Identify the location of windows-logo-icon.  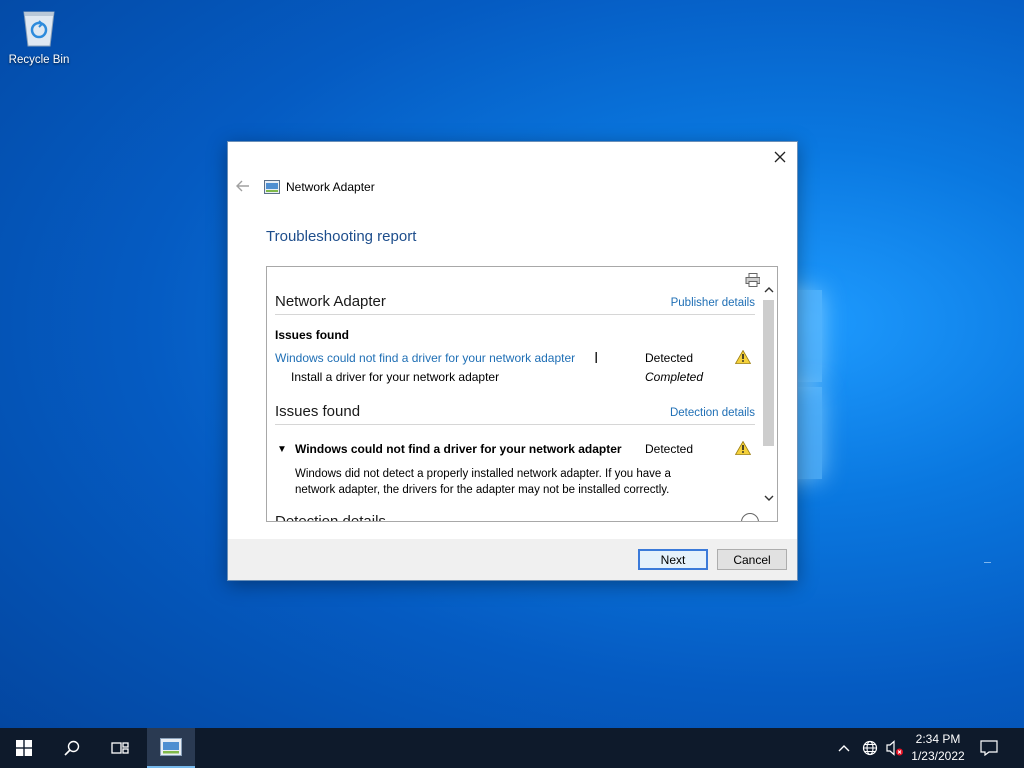
(24, 748).